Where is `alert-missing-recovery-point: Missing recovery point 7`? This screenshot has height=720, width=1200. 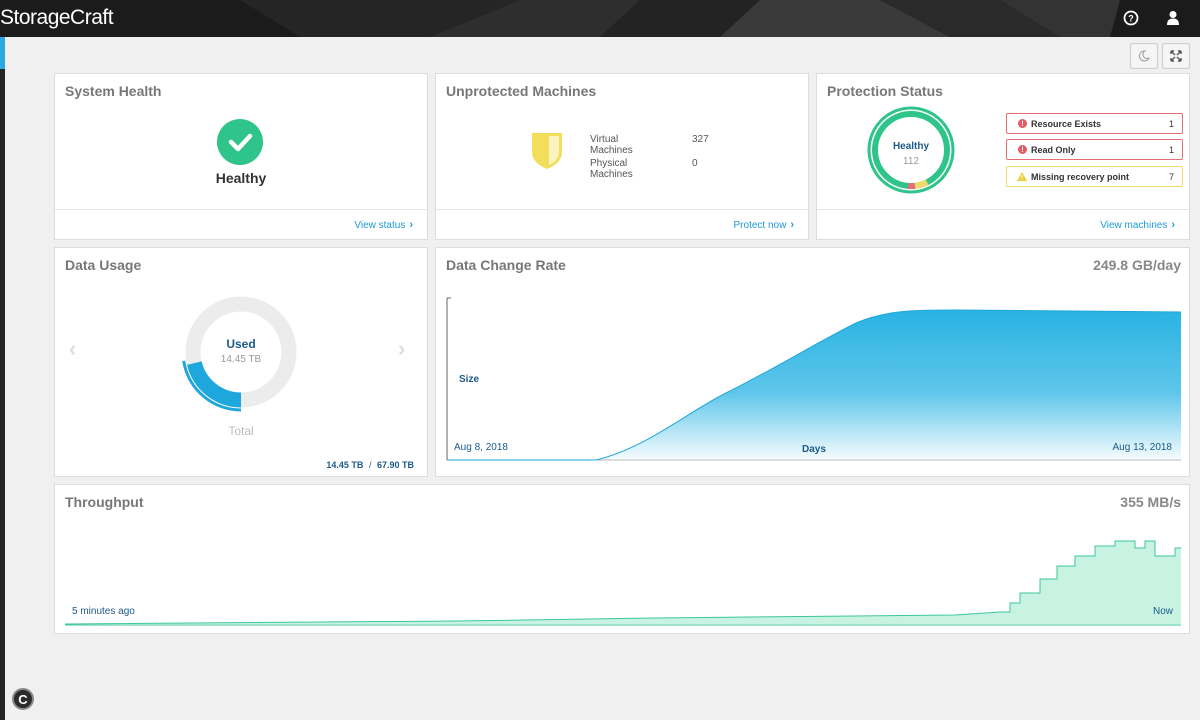
alert-missing-recovery-point: Missing recovery point 7 is located at coordinates (1094, 176).